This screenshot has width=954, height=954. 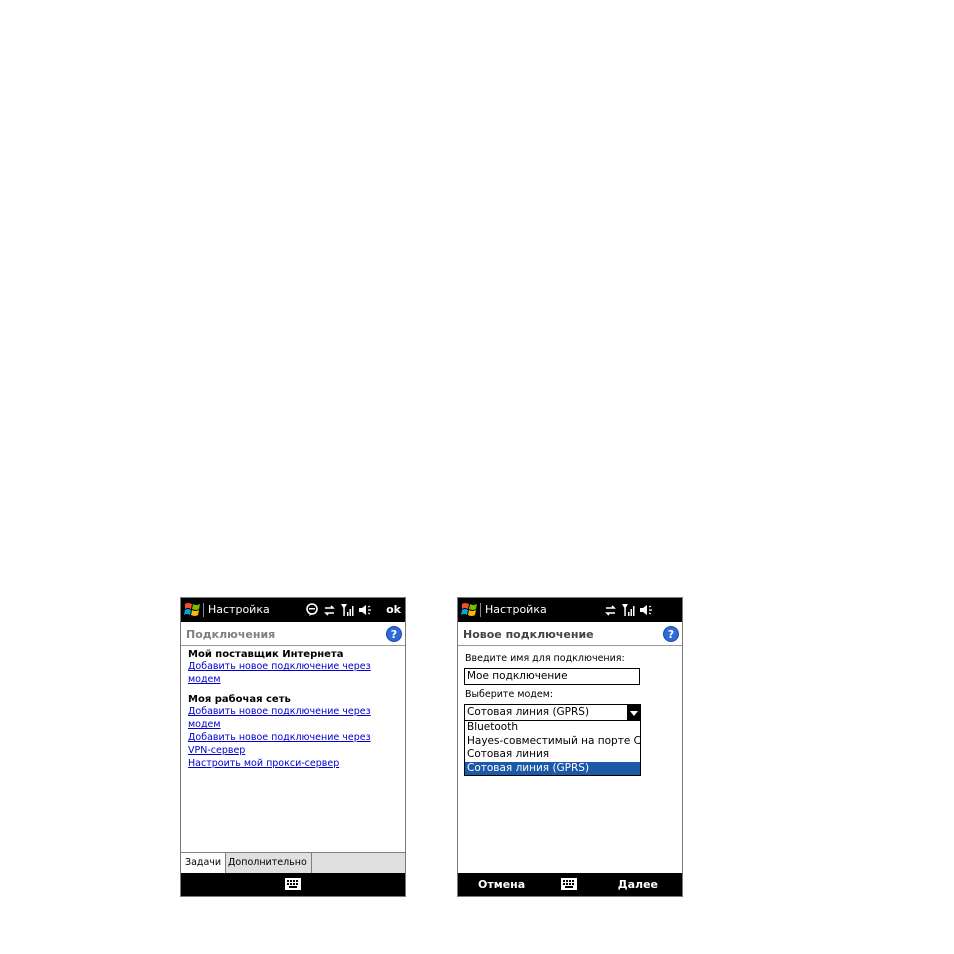 I want to click on add-work-modem-link: Добавить новое подключение через модем, so click(x=295, y=718).